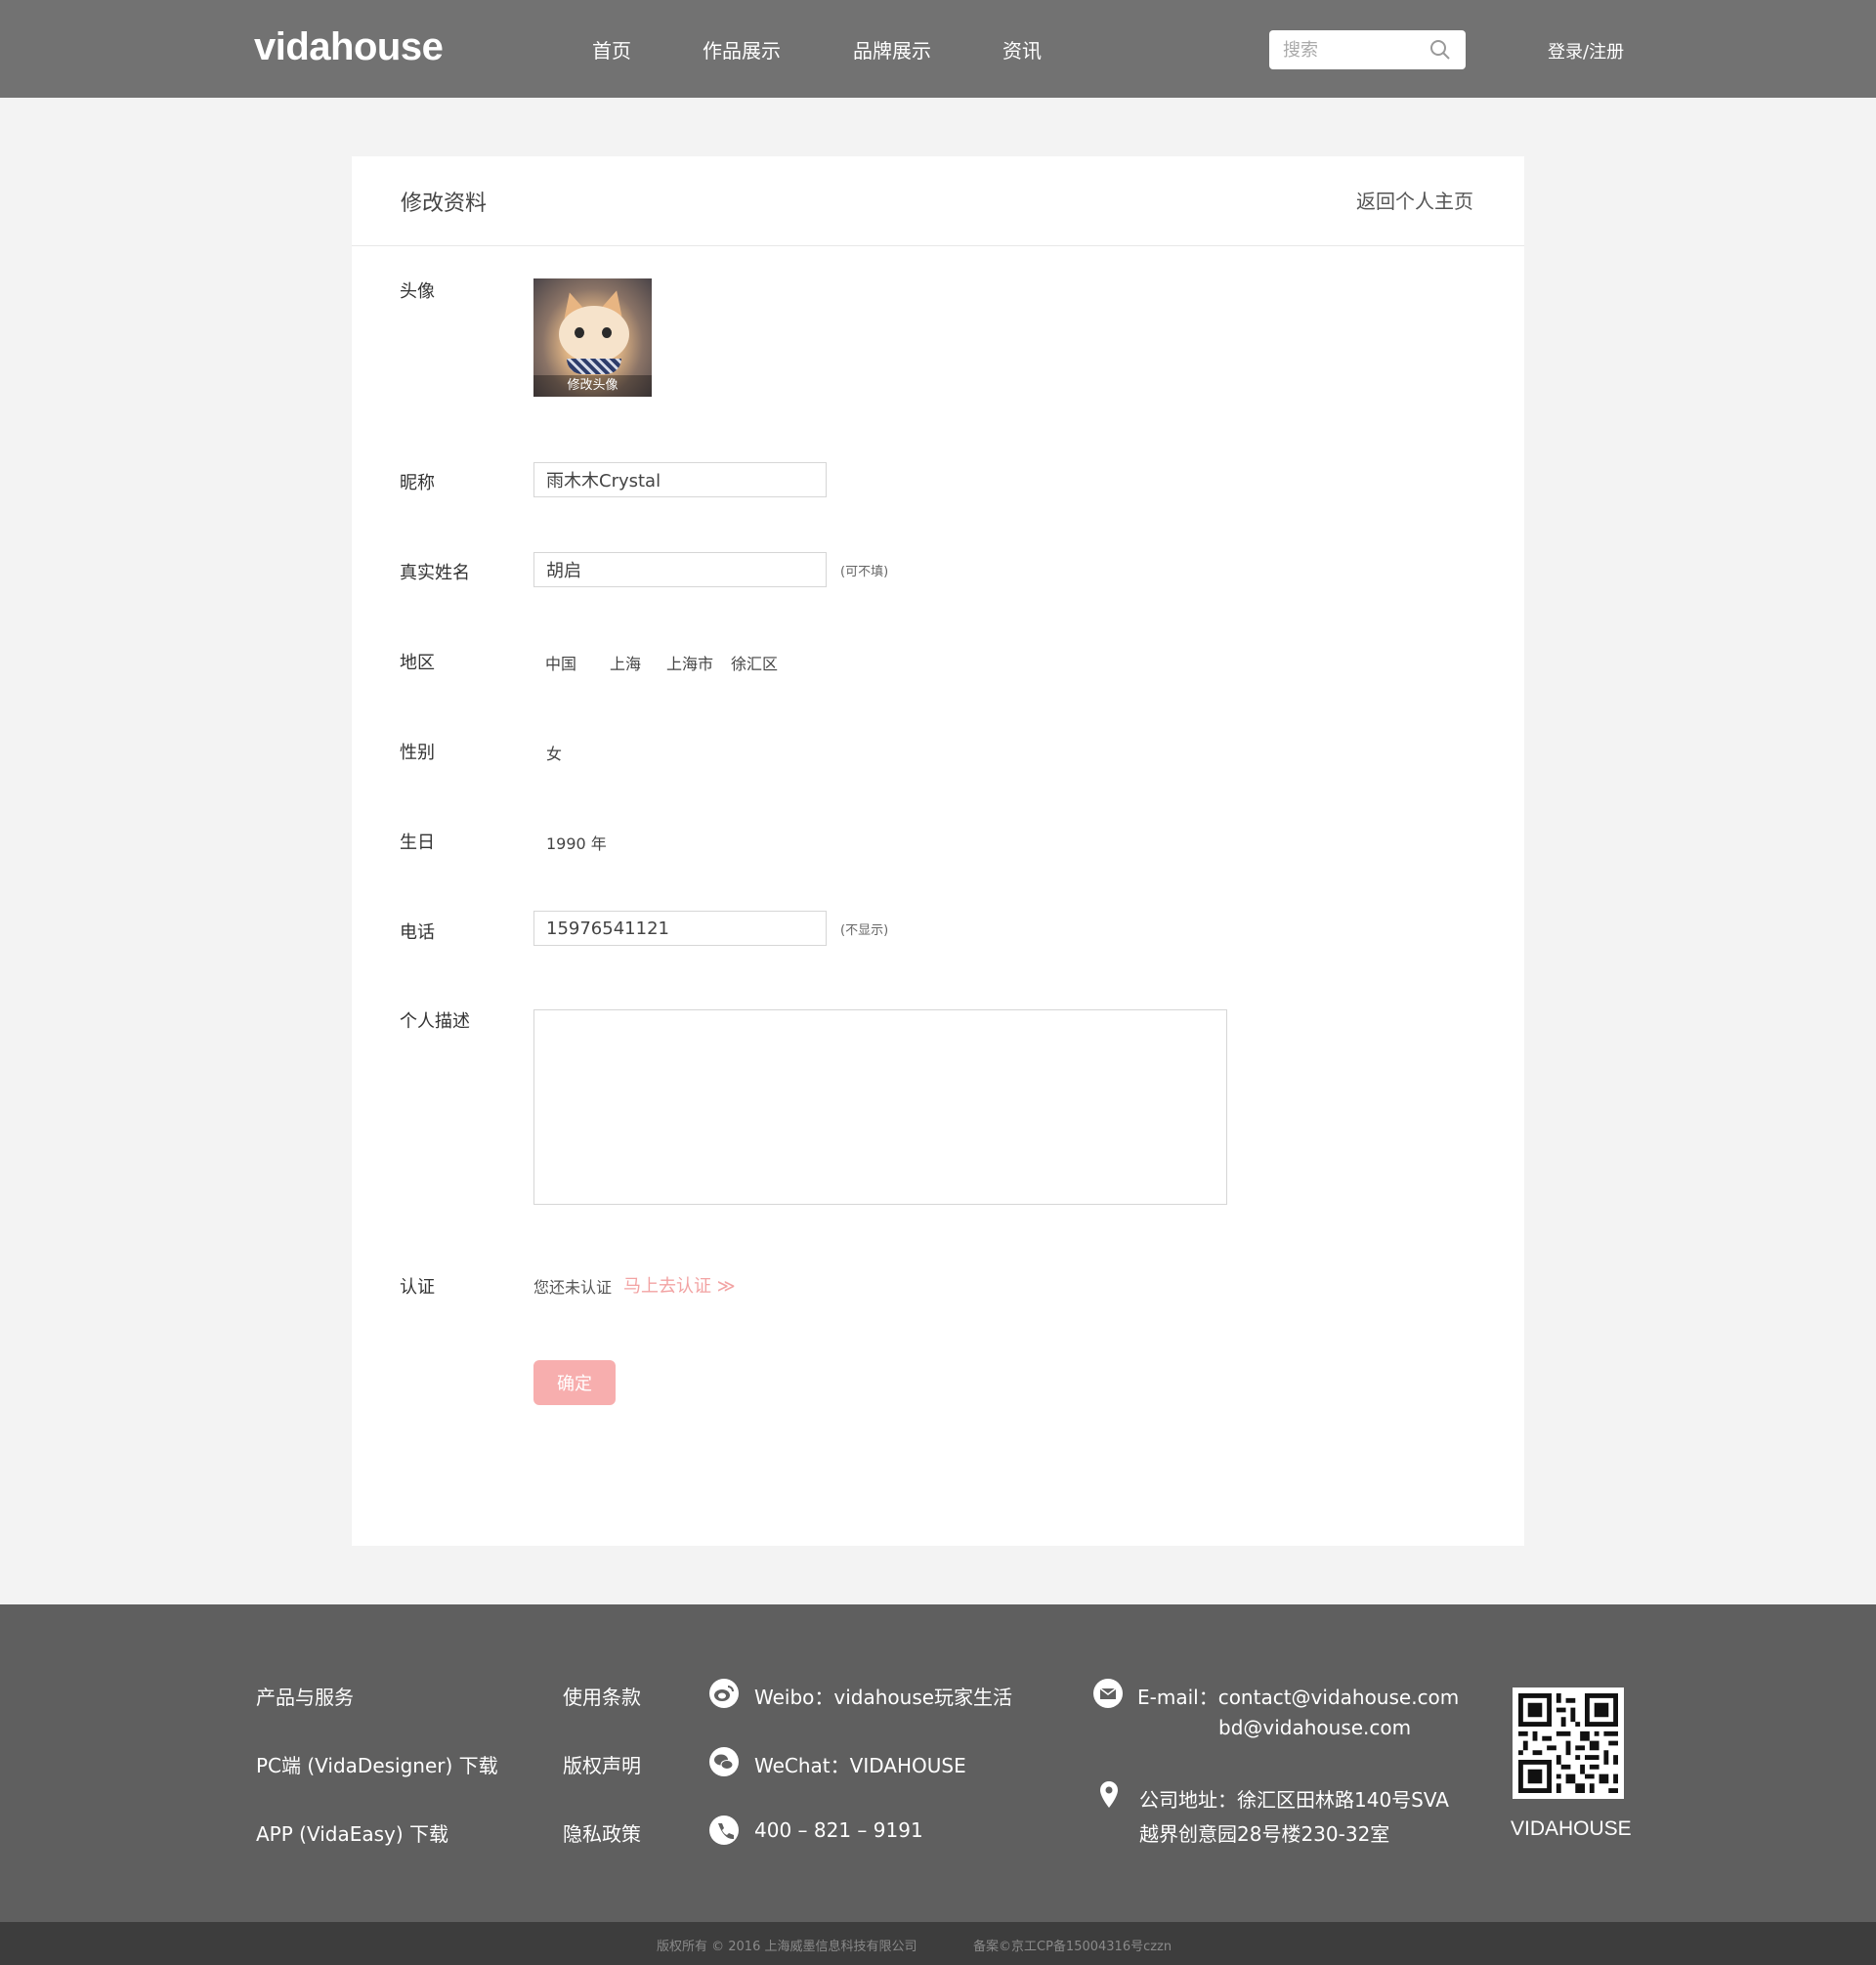  I want to click on avatar-label: 头像, so click(417, 292).